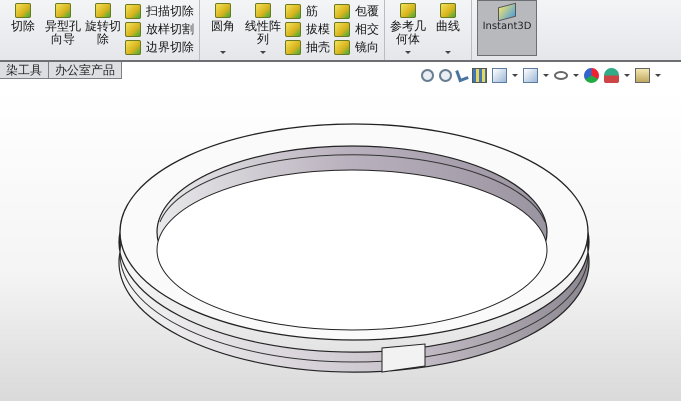 The height and width of the screenshot is (401, 681). I want to click on tool-button: 线性阵列, so click(263, 23).